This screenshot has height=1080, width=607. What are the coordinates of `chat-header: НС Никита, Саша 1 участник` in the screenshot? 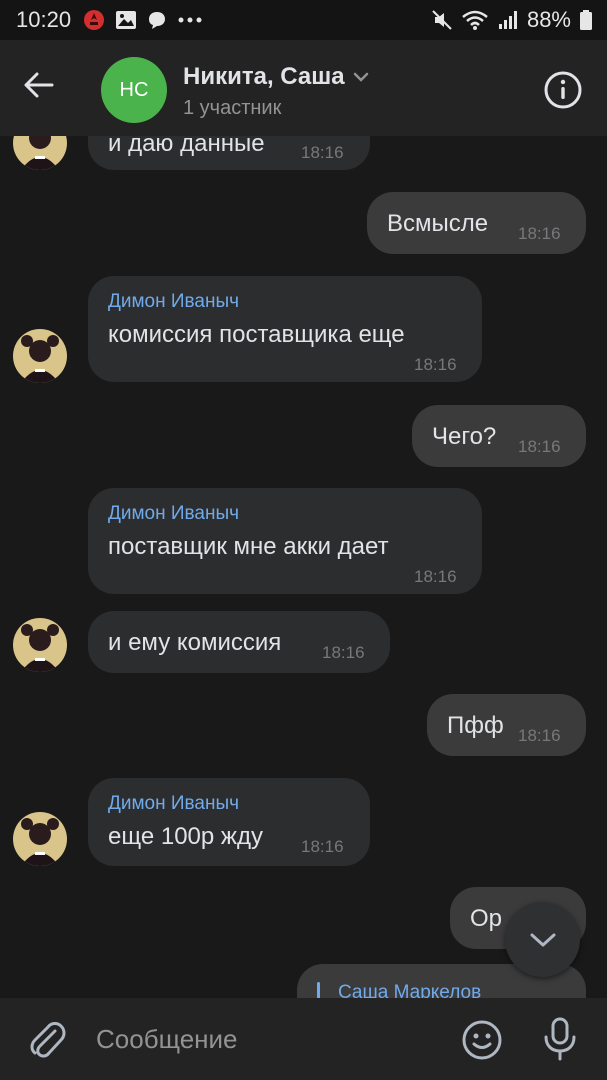 It's located at (303, 88).